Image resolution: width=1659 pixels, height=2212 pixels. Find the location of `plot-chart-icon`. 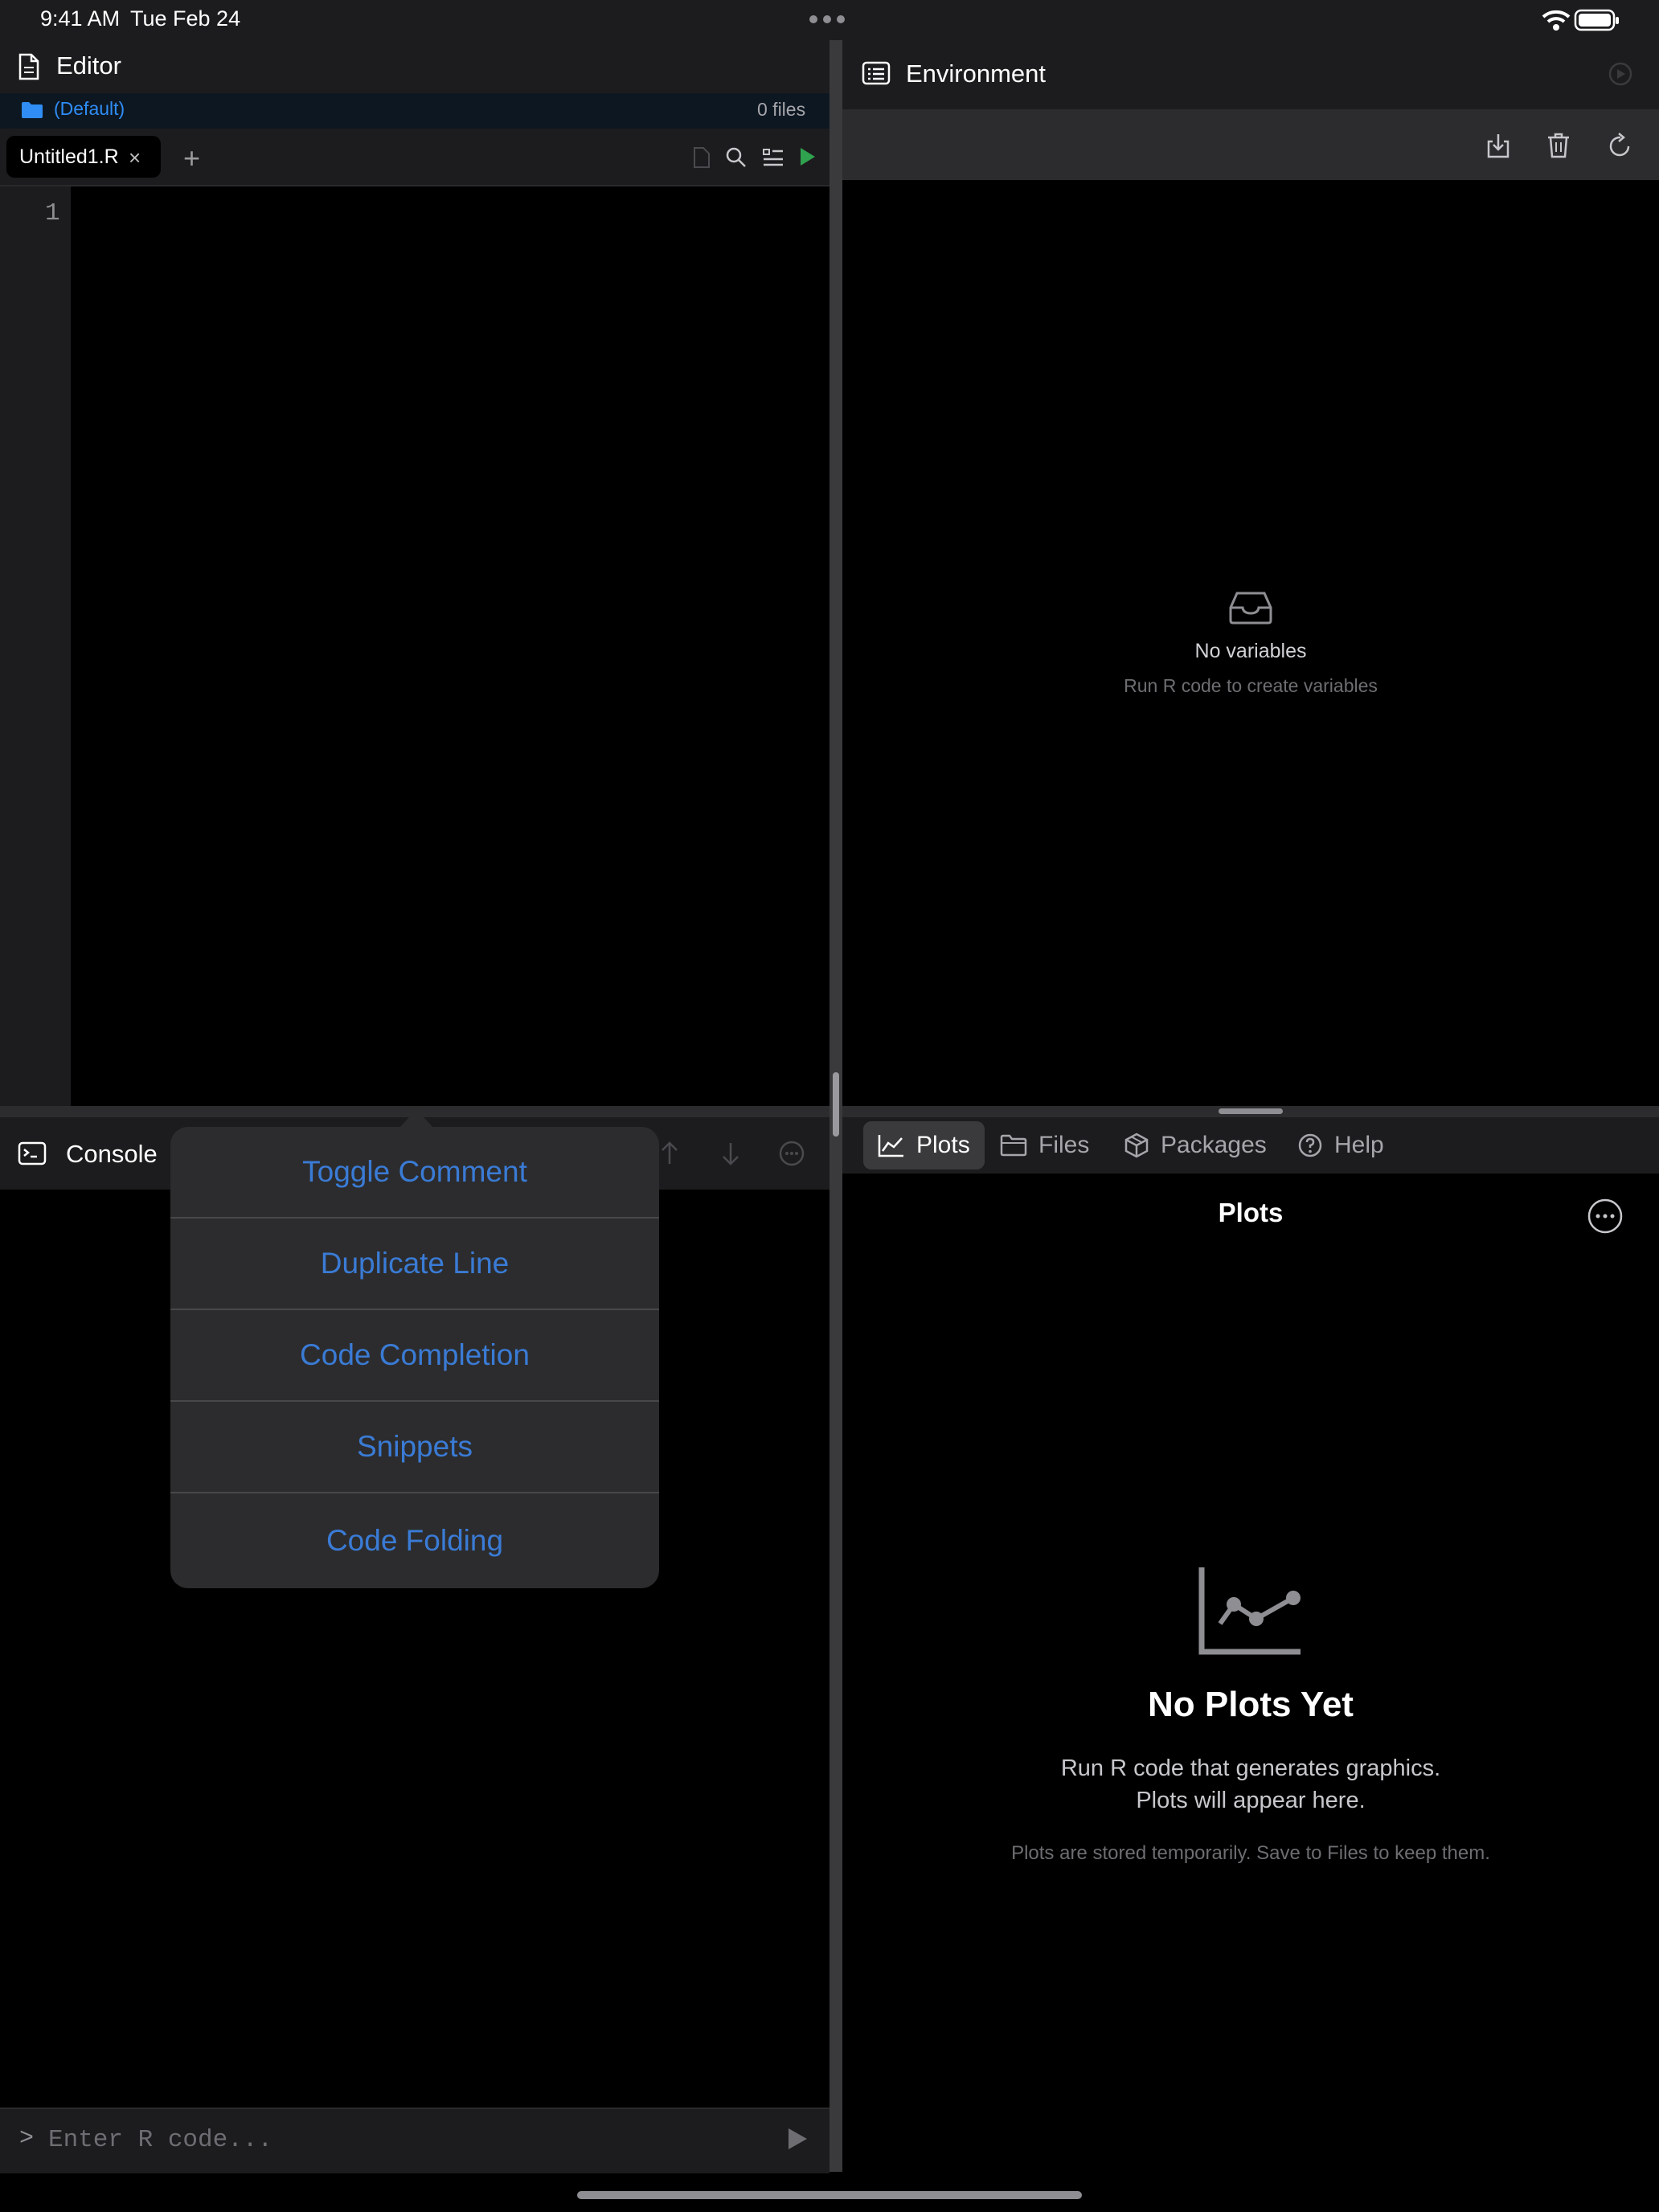

plot-chart-icon is located at coordinates (891, 1145).